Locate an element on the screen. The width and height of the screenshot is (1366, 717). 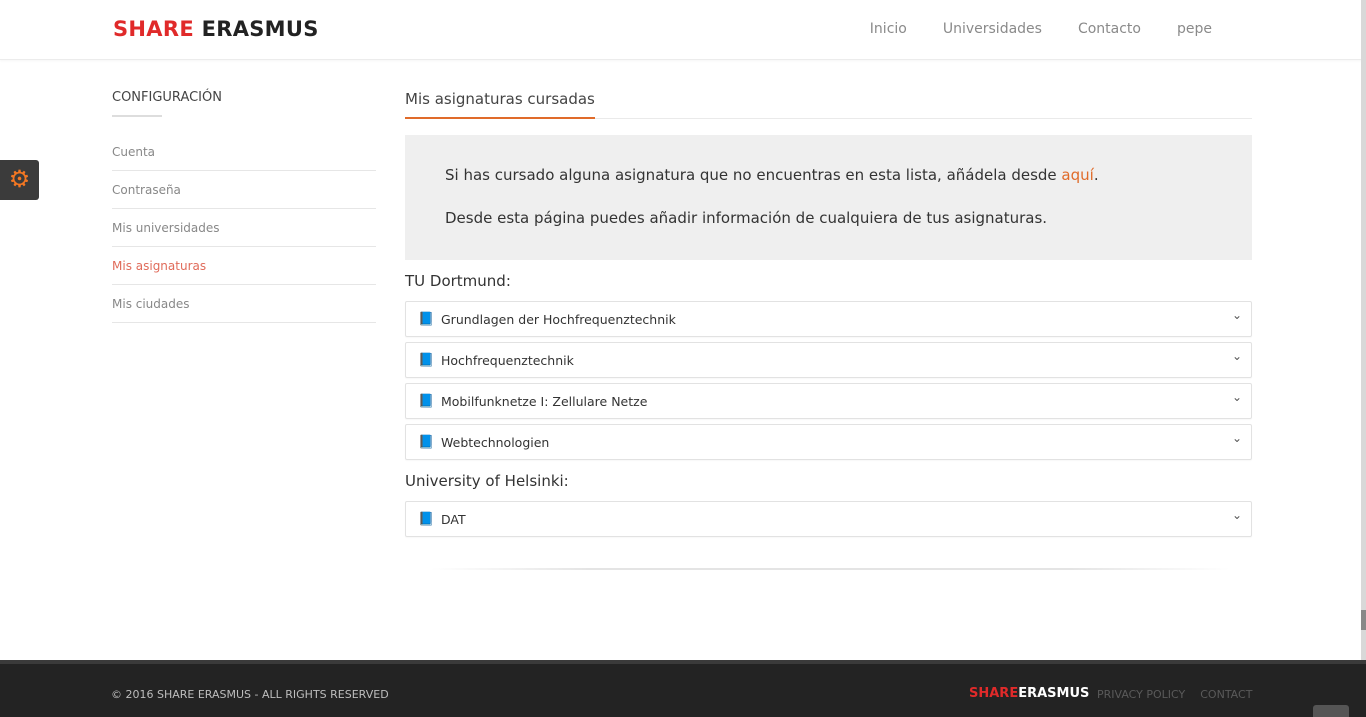
footer-links: PRIVACY POLICY CONTACT is located at coordinates (1182, 694).